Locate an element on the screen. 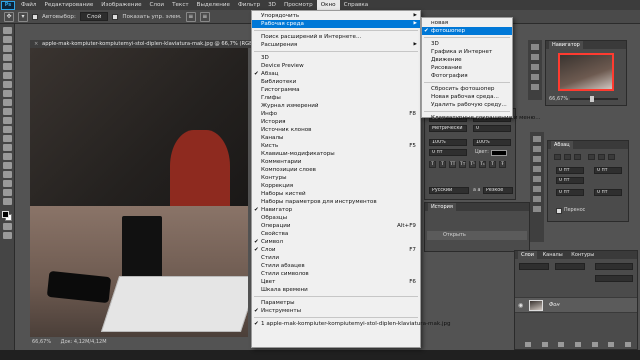 This screenshot has width=640, height=360. new-layer-icon is located at coordinates (611, 344).